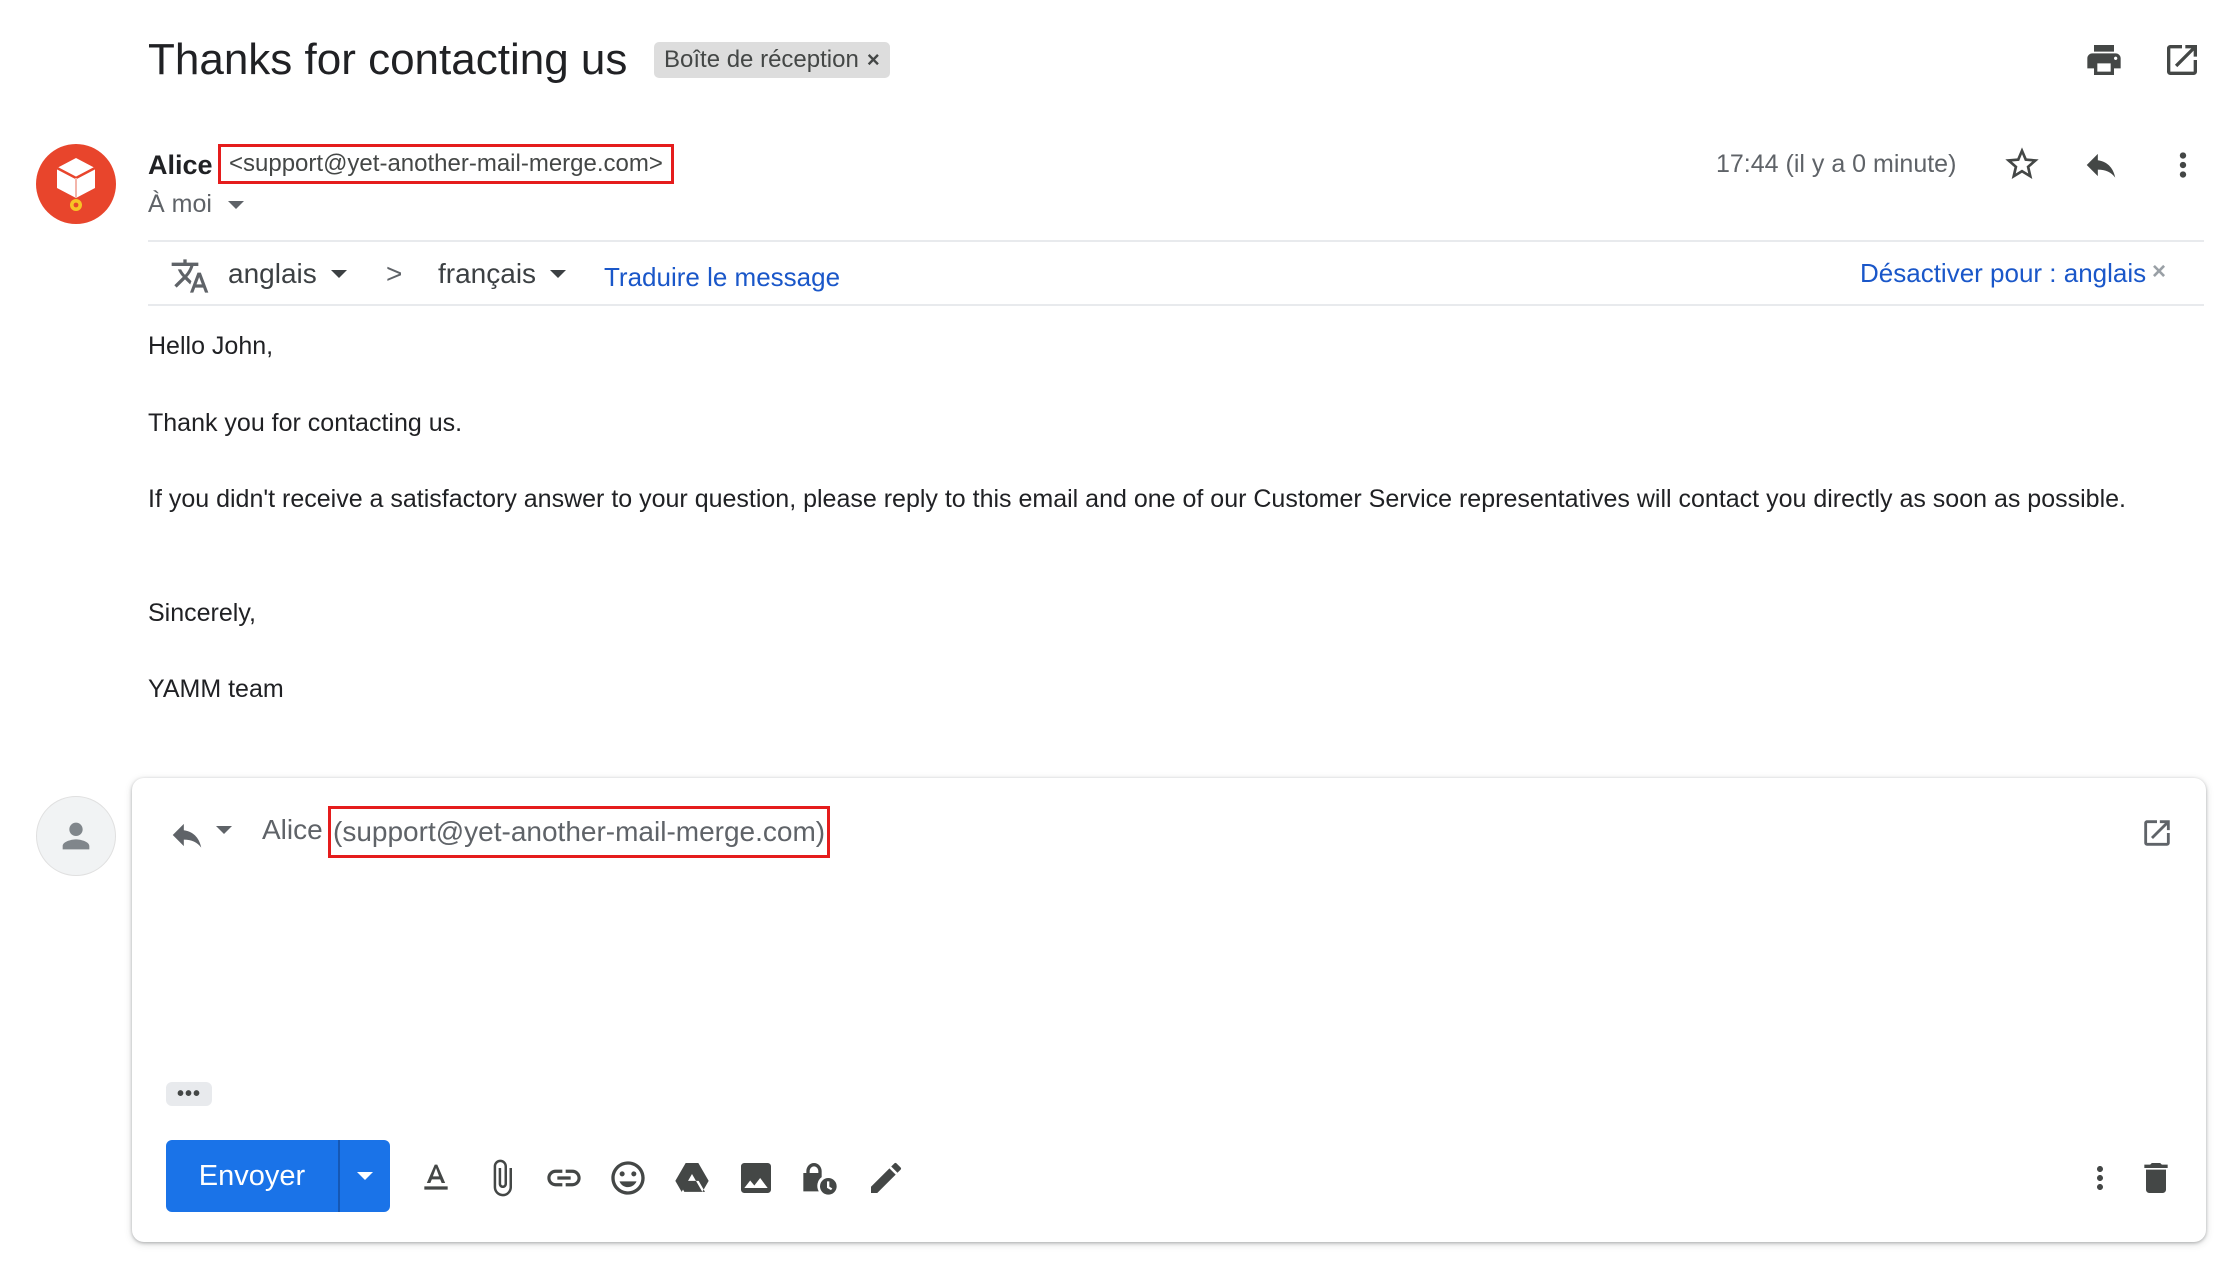 This screenshot has width=2228, height=1286. Describe the element at coordinates (211, 346) in the screenshot. I see `body-greeting: Hello John,` at that location.